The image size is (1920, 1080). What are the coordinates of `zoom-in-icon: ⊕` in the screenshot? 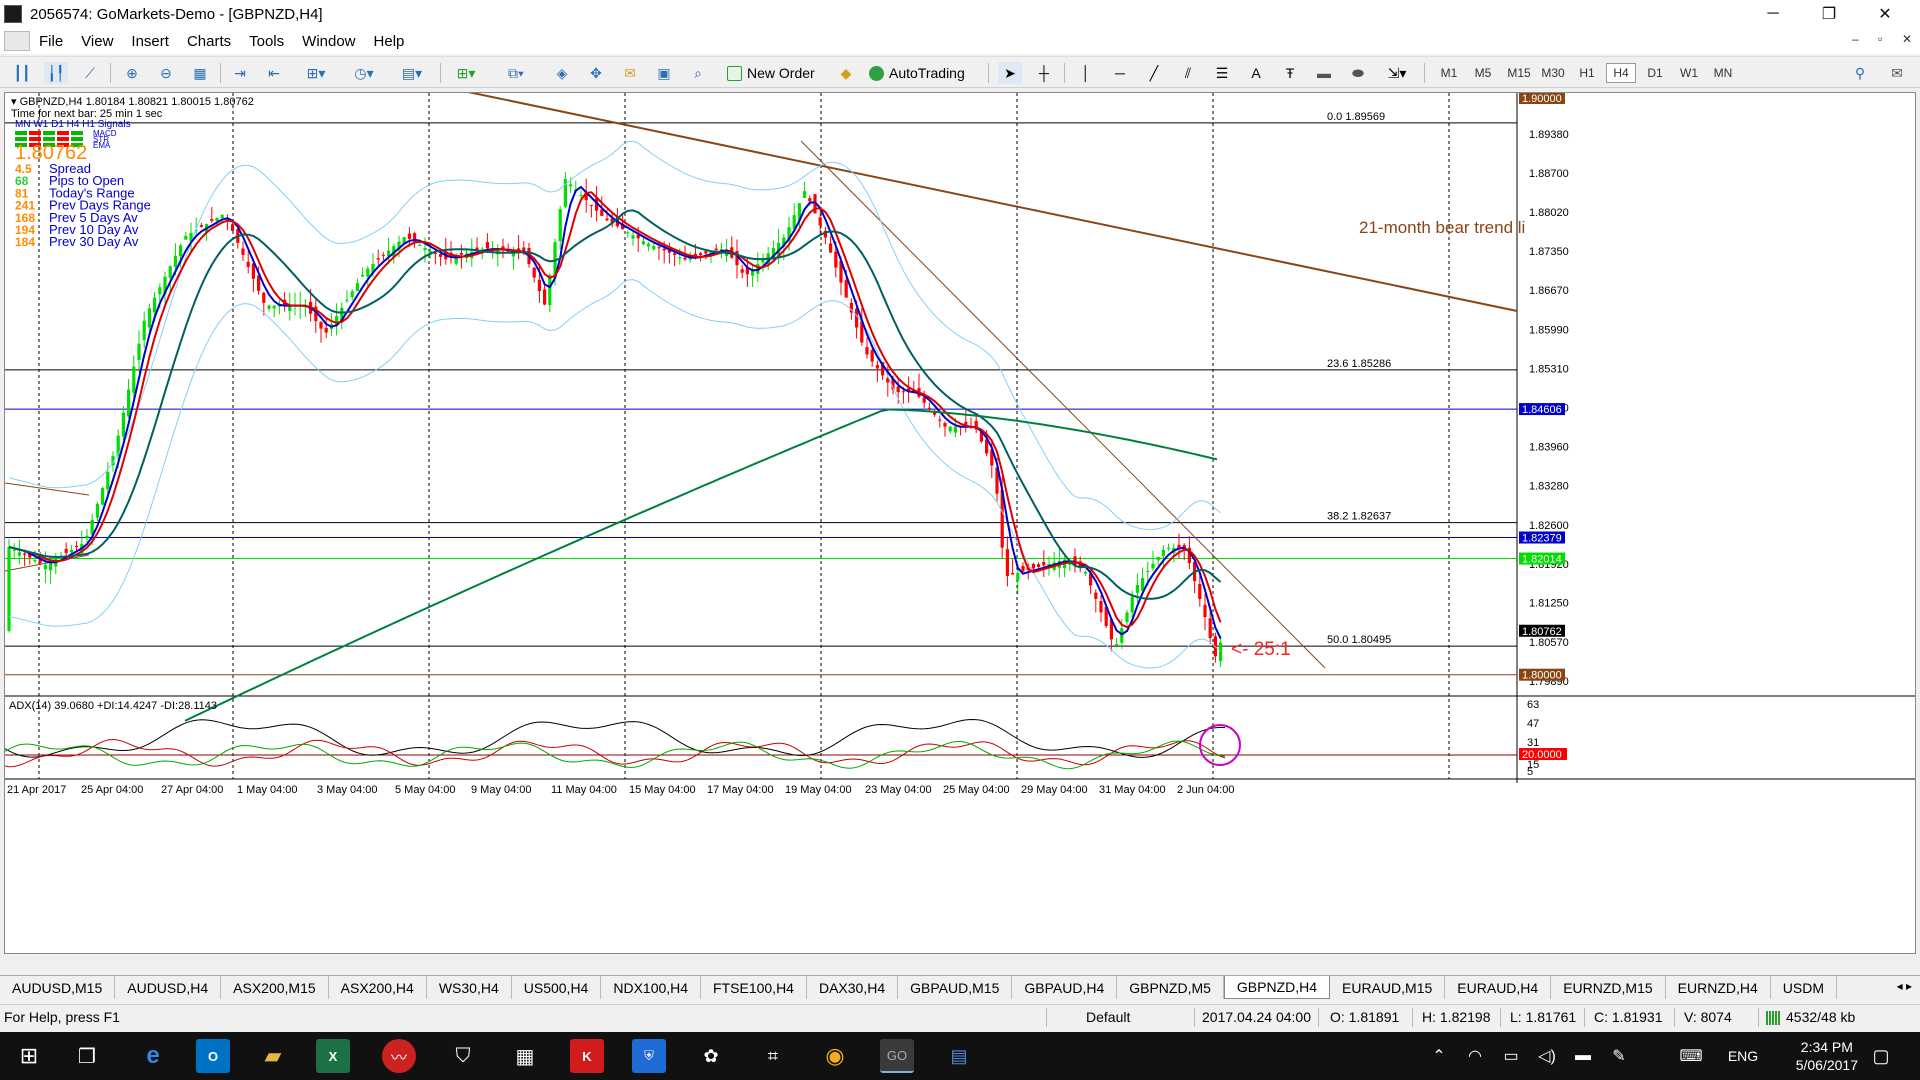 It's located at (132, 73).